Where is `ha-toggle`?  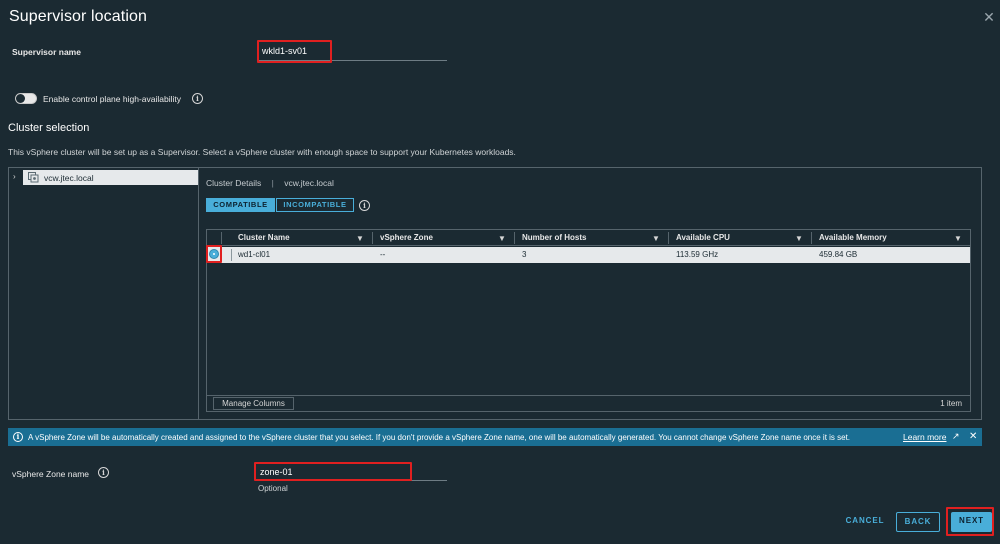
ha-toggle is located at coordinates (26, 98).